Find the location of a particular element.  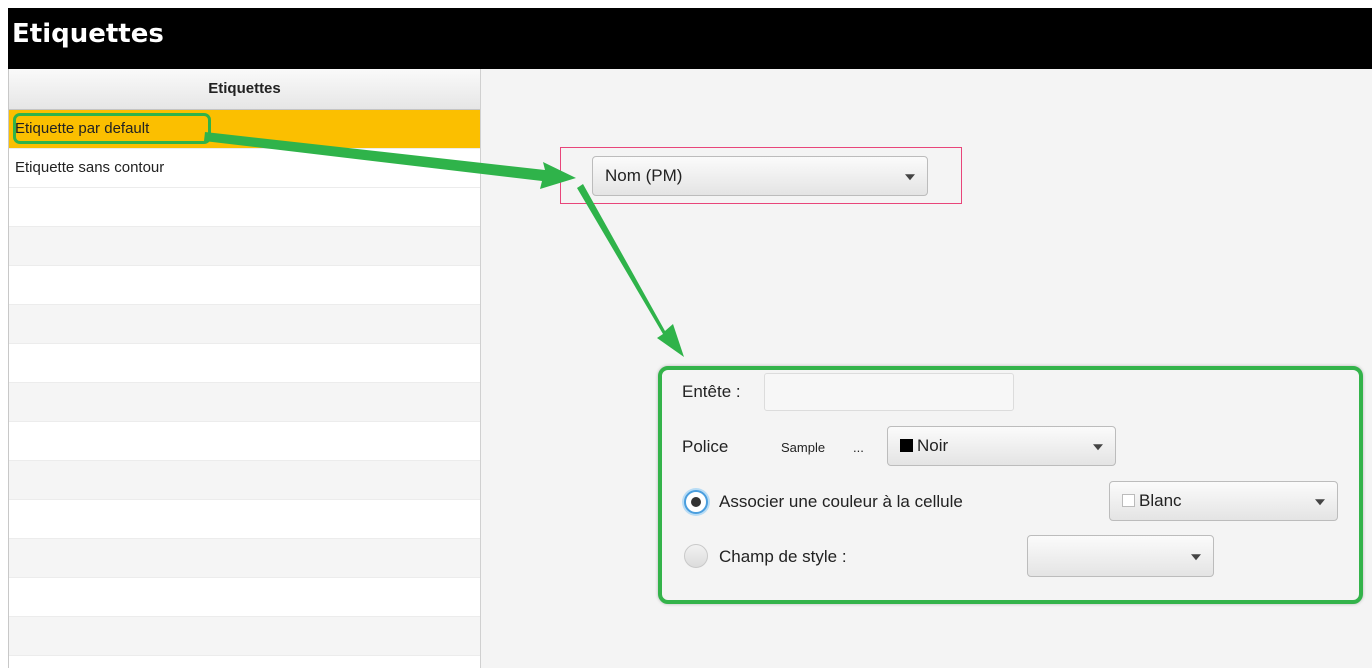

associate-color-label: Associer une couleur à la cellule is located at coordinates (841, 501).